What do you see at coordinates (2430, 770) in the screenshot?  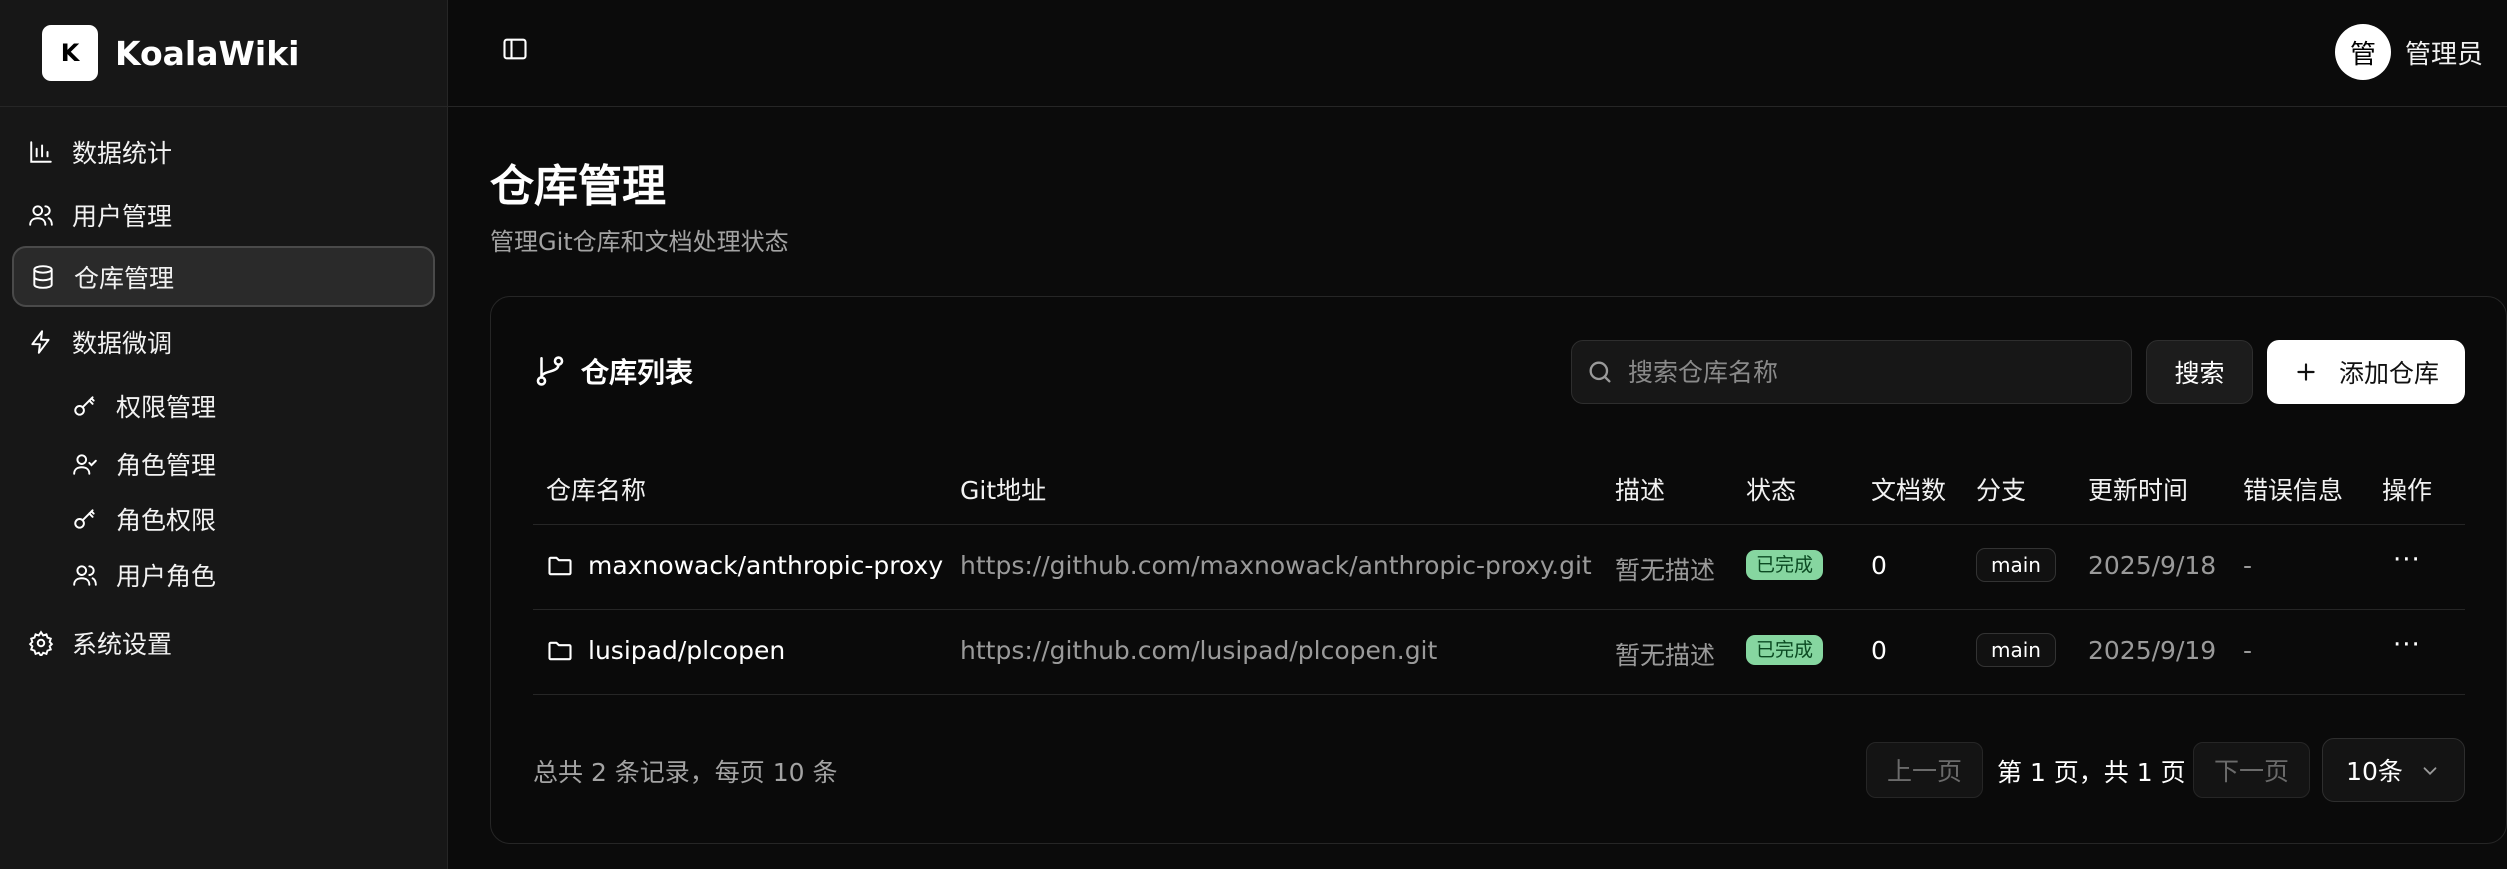 I see `chevron-down-icon` at bounding box center [2430, 770].